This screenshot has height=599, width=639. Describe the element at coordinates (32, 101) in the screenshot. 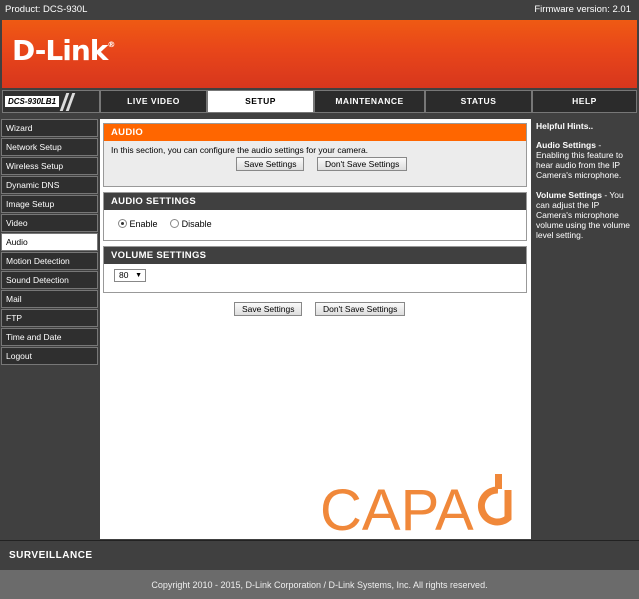

I see `model-label: DCS-930LB1` at that location.